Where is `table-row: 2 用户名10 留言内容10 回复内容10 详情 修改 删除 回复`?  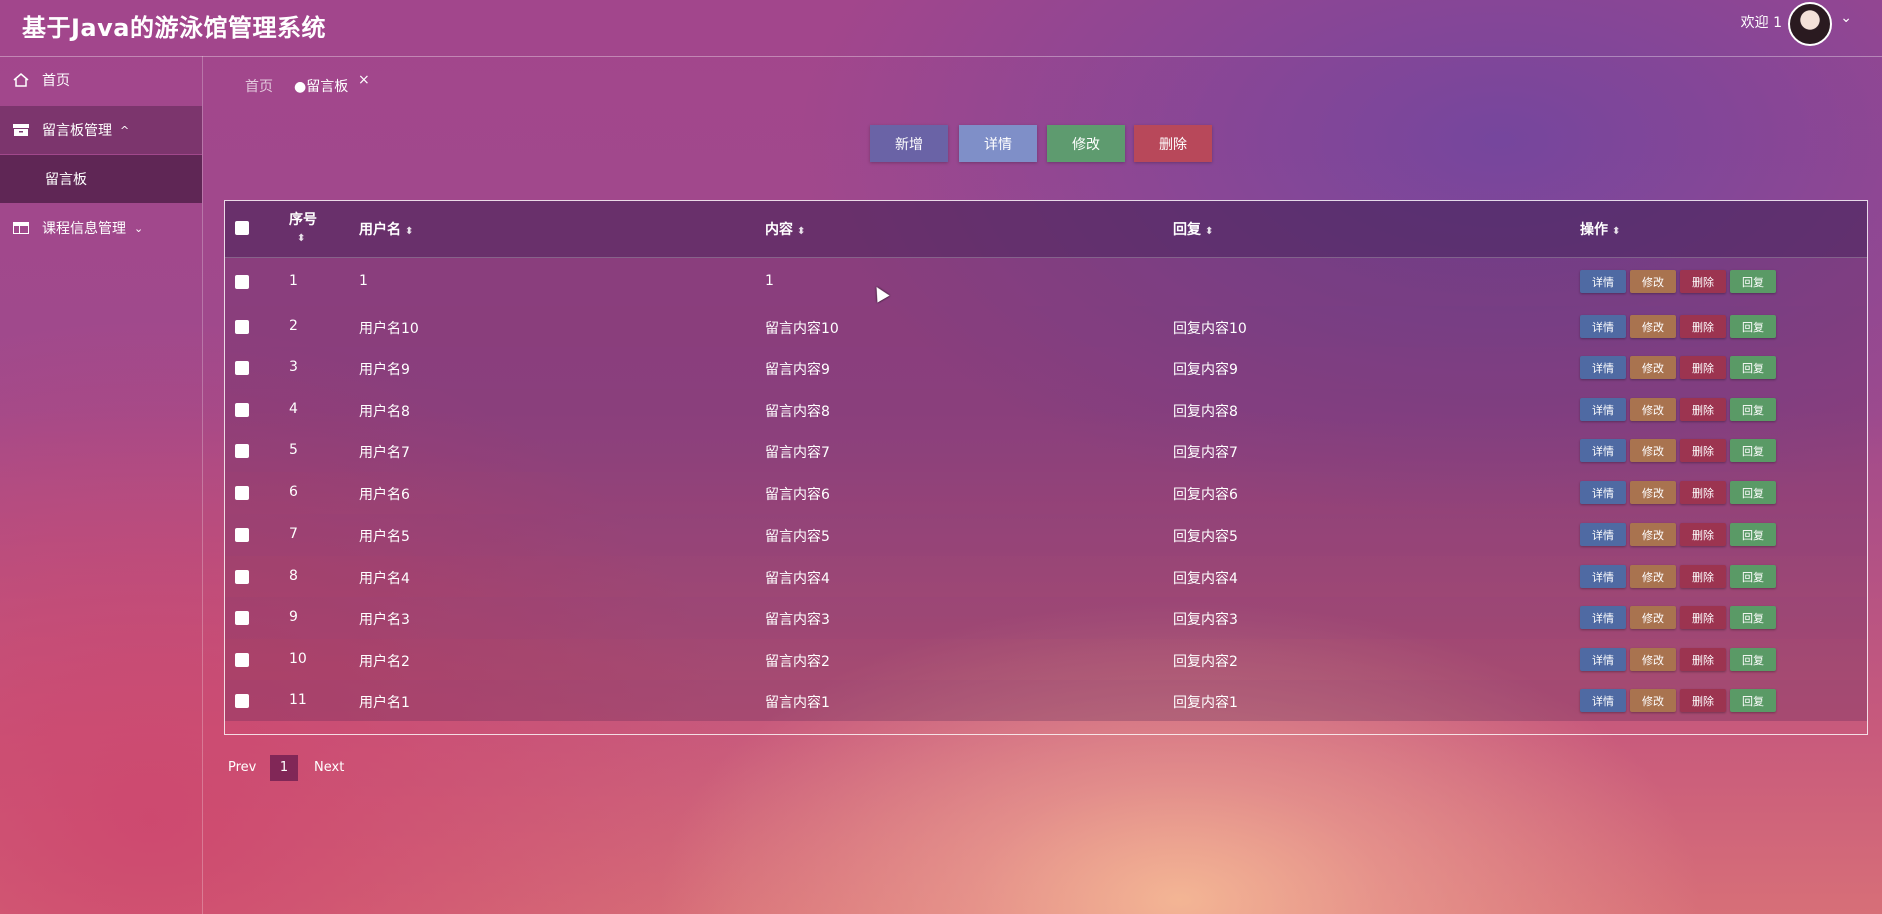
table-row: 2 用户名10 留言内容10 回复内容10 详情 修改 删除 回复 is located at coordinates (1046, 326).